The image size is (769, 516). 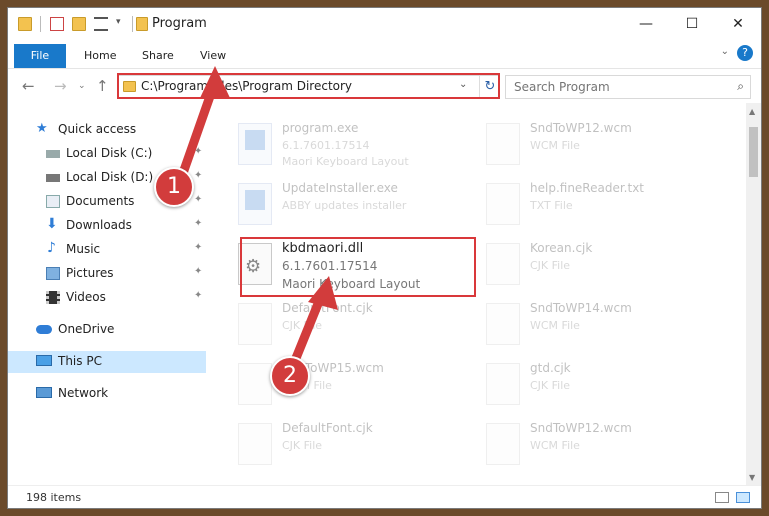 I want to click on step-badge-2: 2, so click(x=290, y=376).